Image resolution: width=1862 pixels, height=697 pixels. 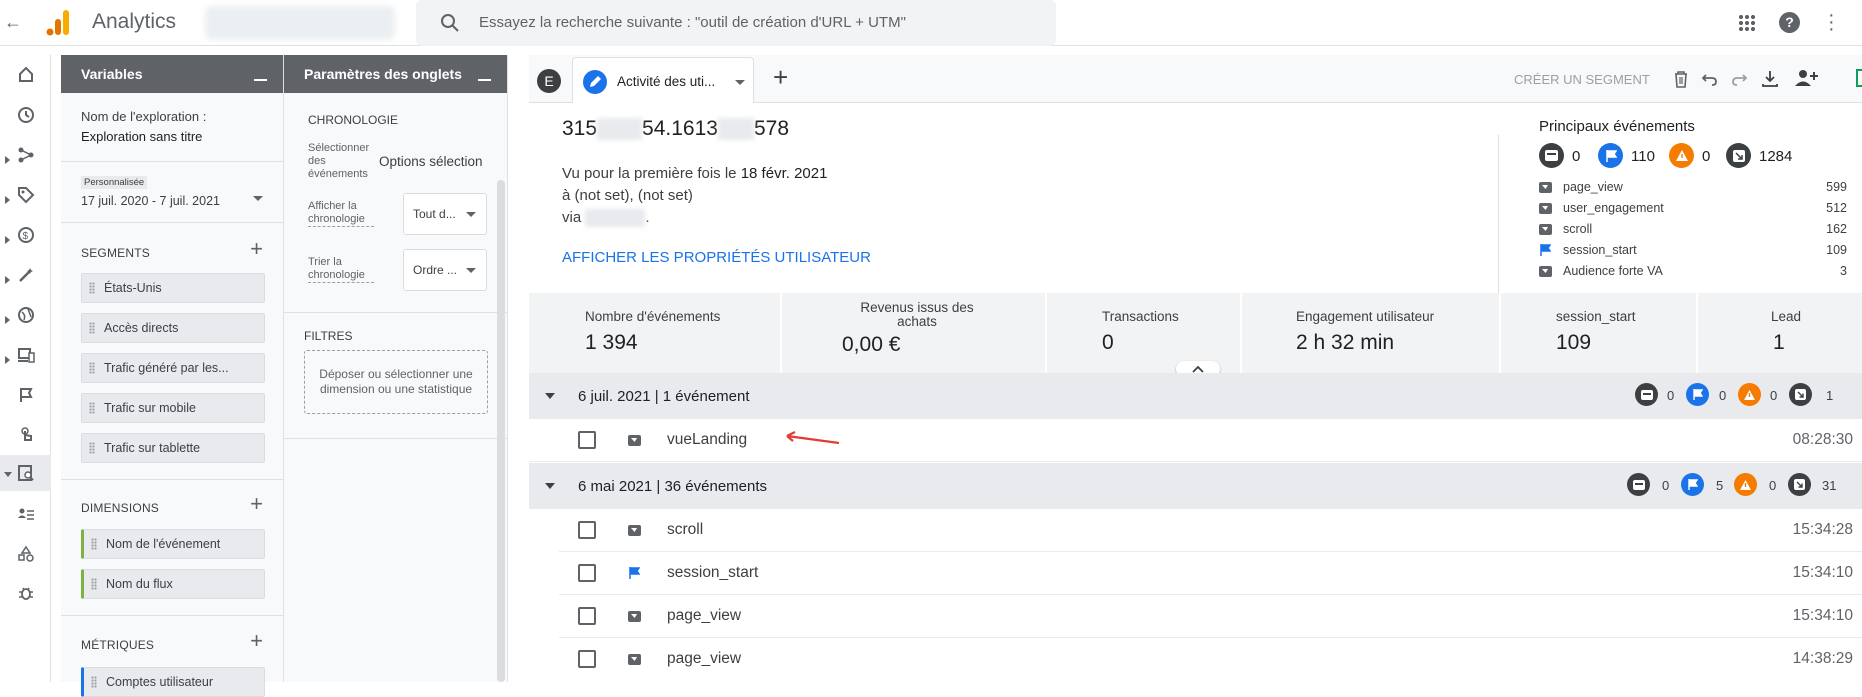 I want to click on event-time: 14:38:29, so click(x=1822, y=658).